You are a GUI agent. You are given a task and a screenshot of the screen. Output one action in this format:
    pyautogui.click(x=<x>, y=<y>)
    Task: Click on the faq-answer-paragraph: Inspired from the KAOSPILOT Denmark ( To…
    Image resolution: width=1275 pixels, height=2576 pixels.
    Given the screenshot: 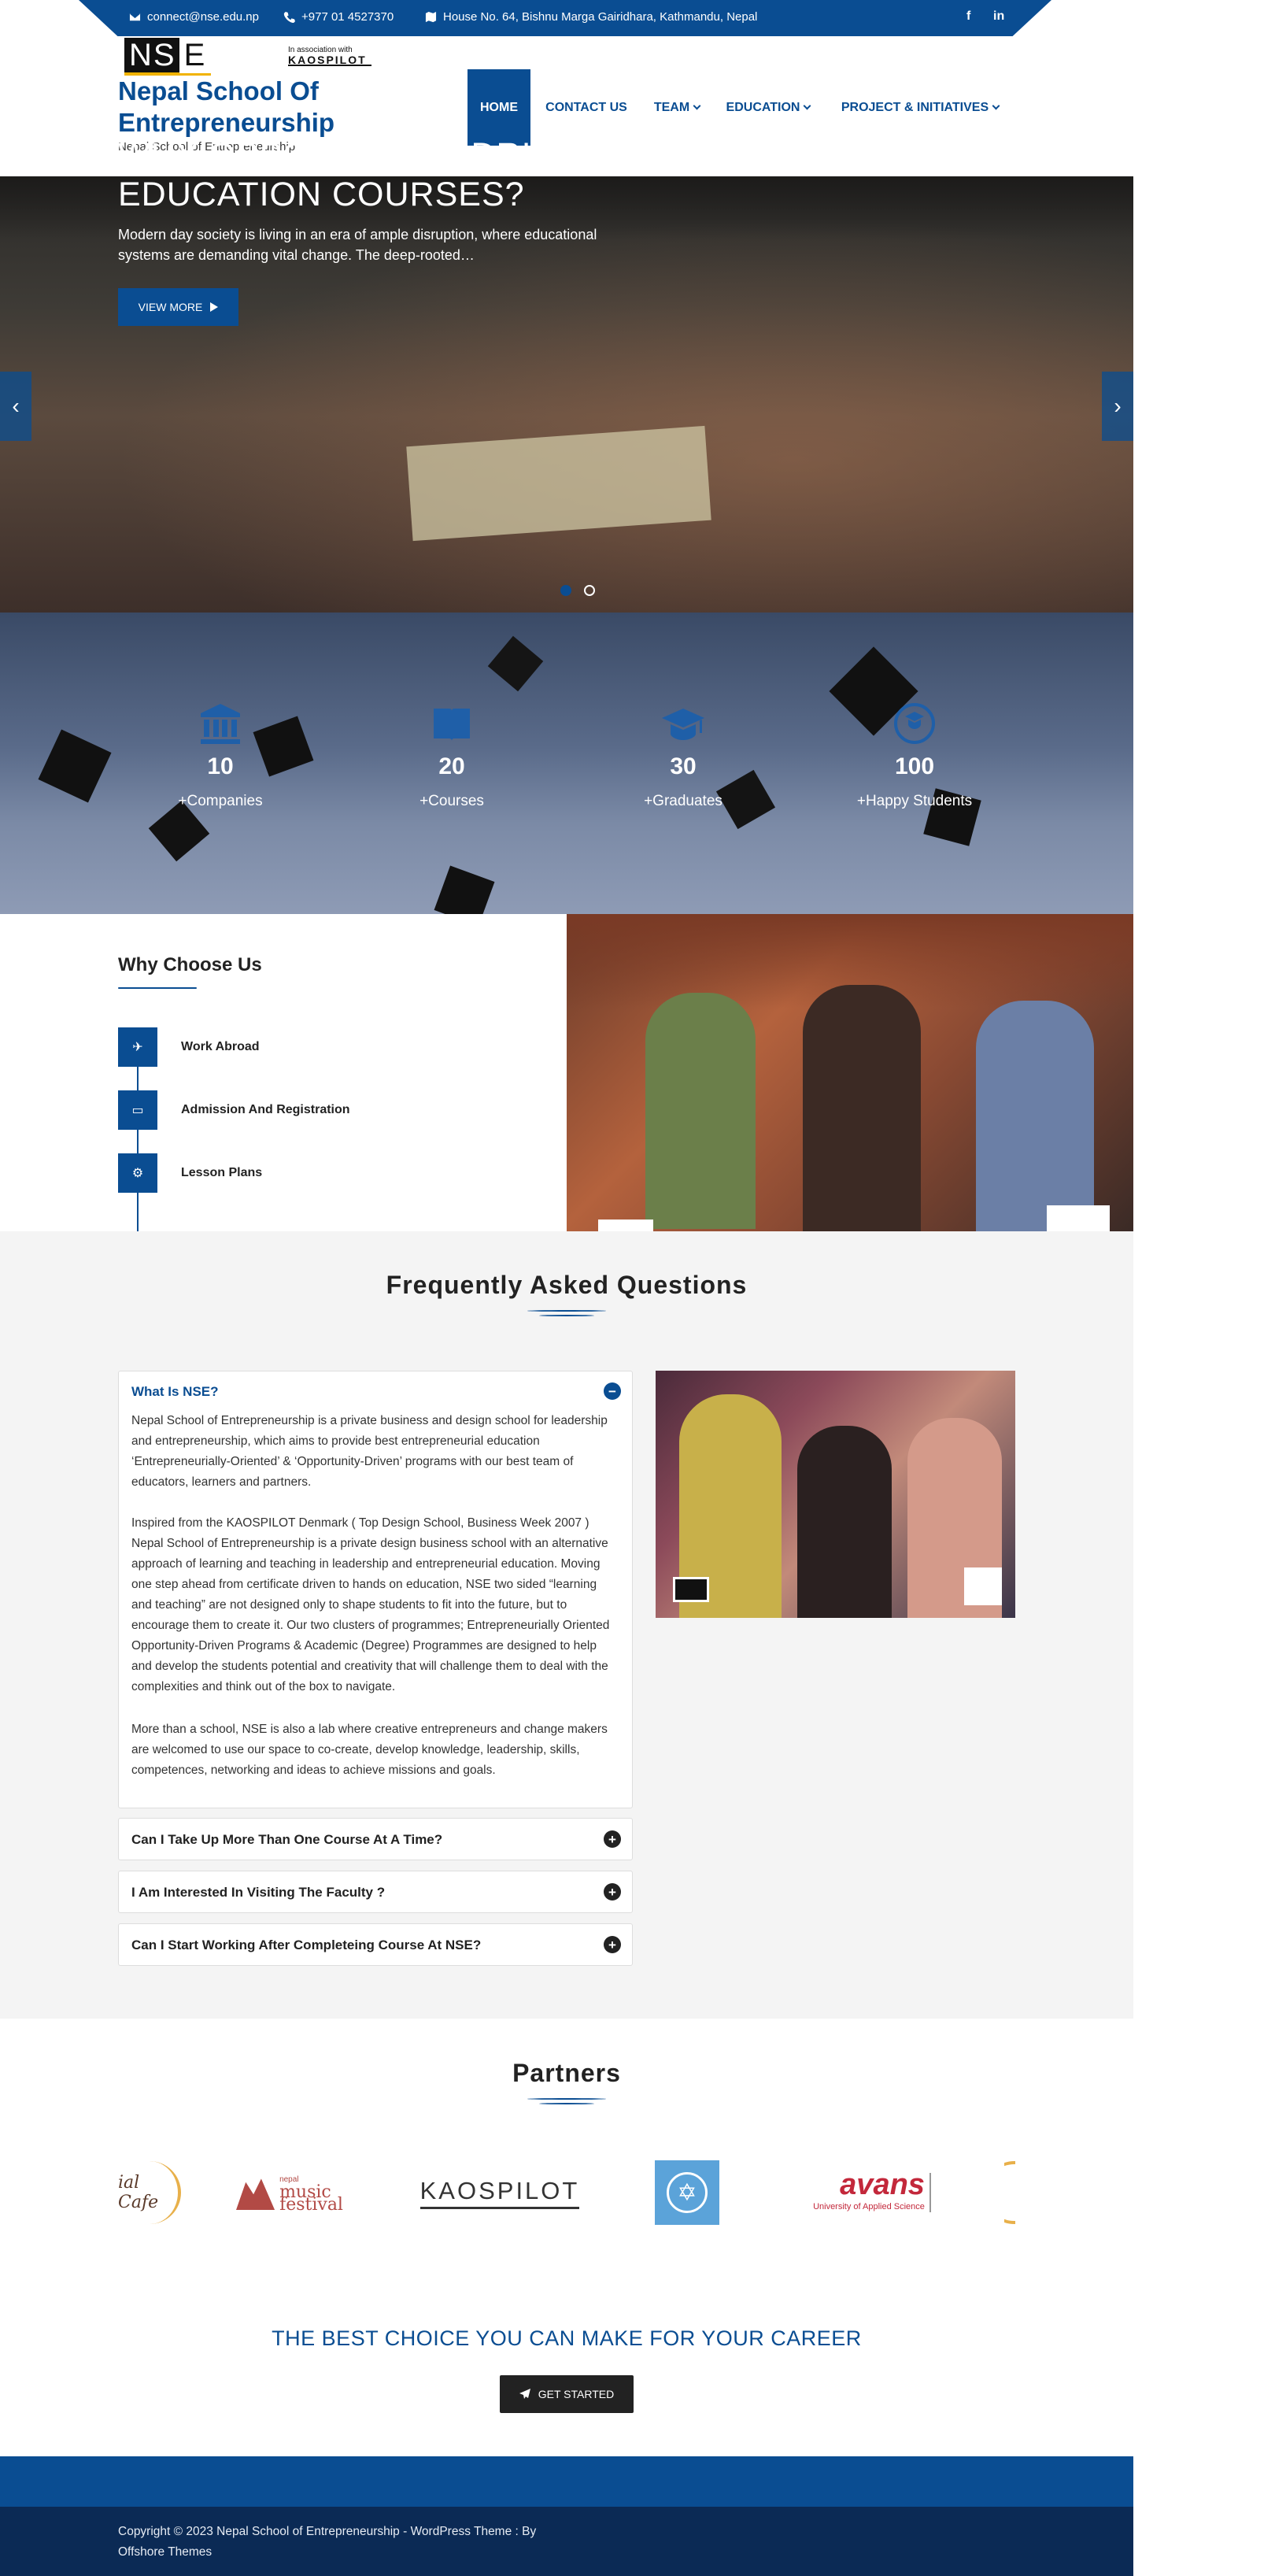 What is the action you would take?
    pyautogui.click(x=370, y=1604)
    